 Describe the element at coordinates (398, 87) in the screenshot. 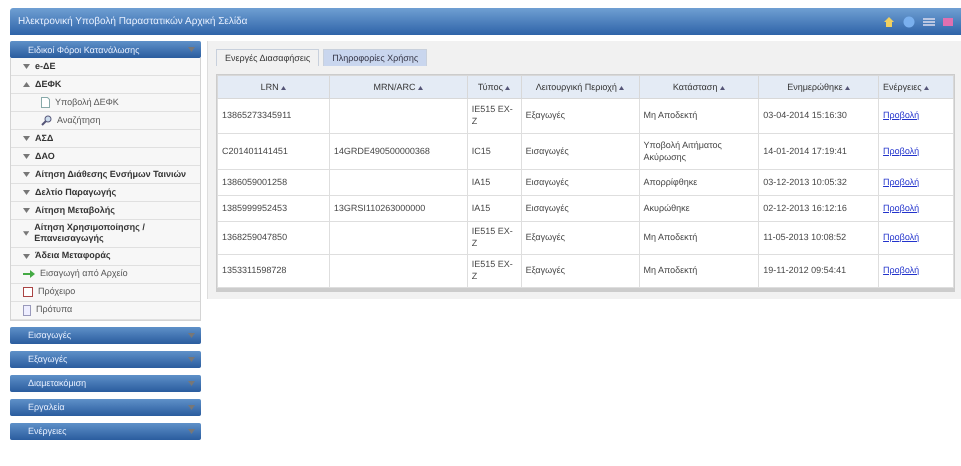

I see `column-header: MRN/ARC` at that location.